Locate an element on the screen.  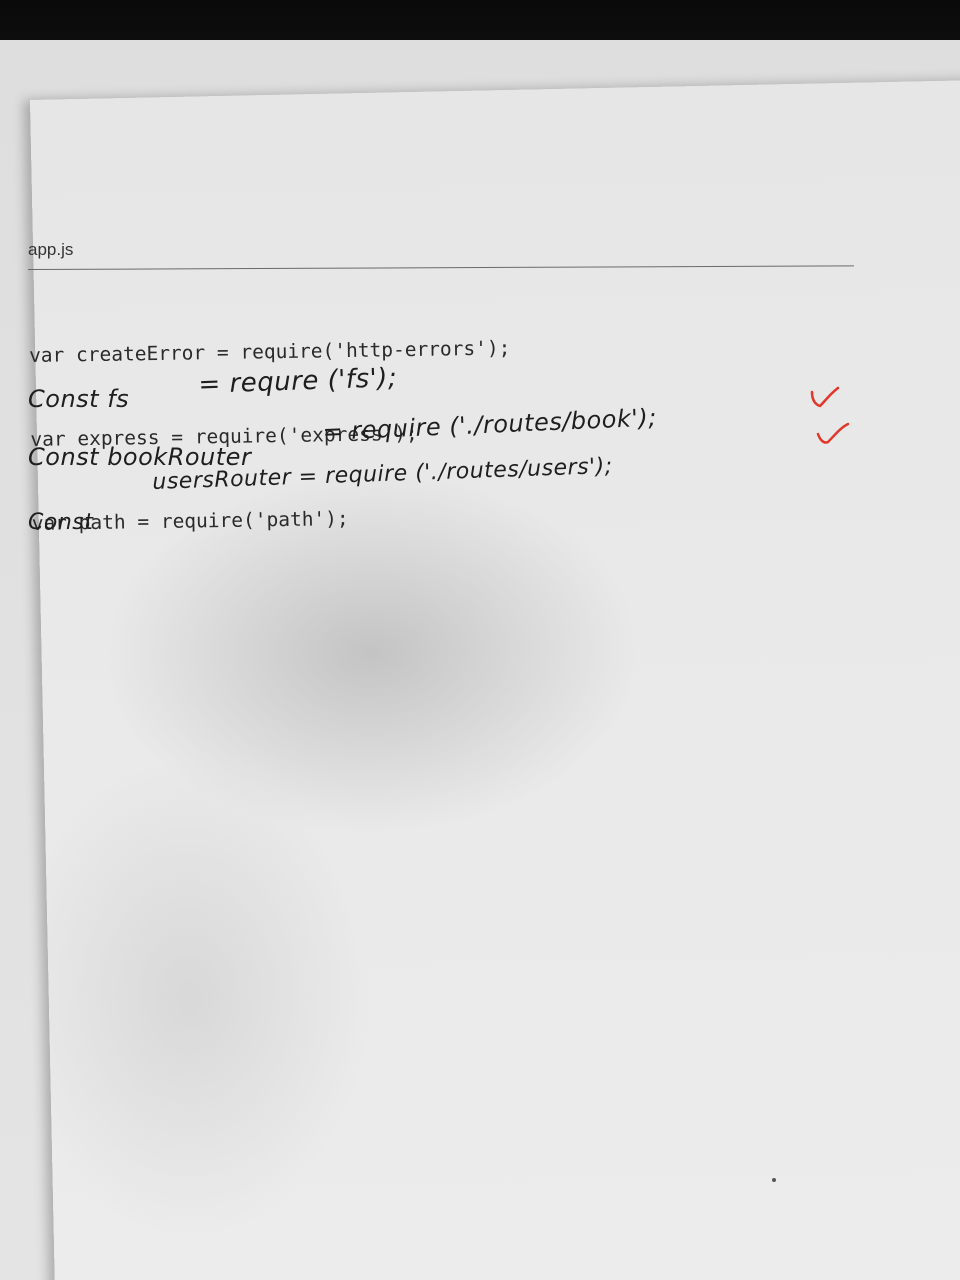
ink-dot is located at coordinates (774, 1180).